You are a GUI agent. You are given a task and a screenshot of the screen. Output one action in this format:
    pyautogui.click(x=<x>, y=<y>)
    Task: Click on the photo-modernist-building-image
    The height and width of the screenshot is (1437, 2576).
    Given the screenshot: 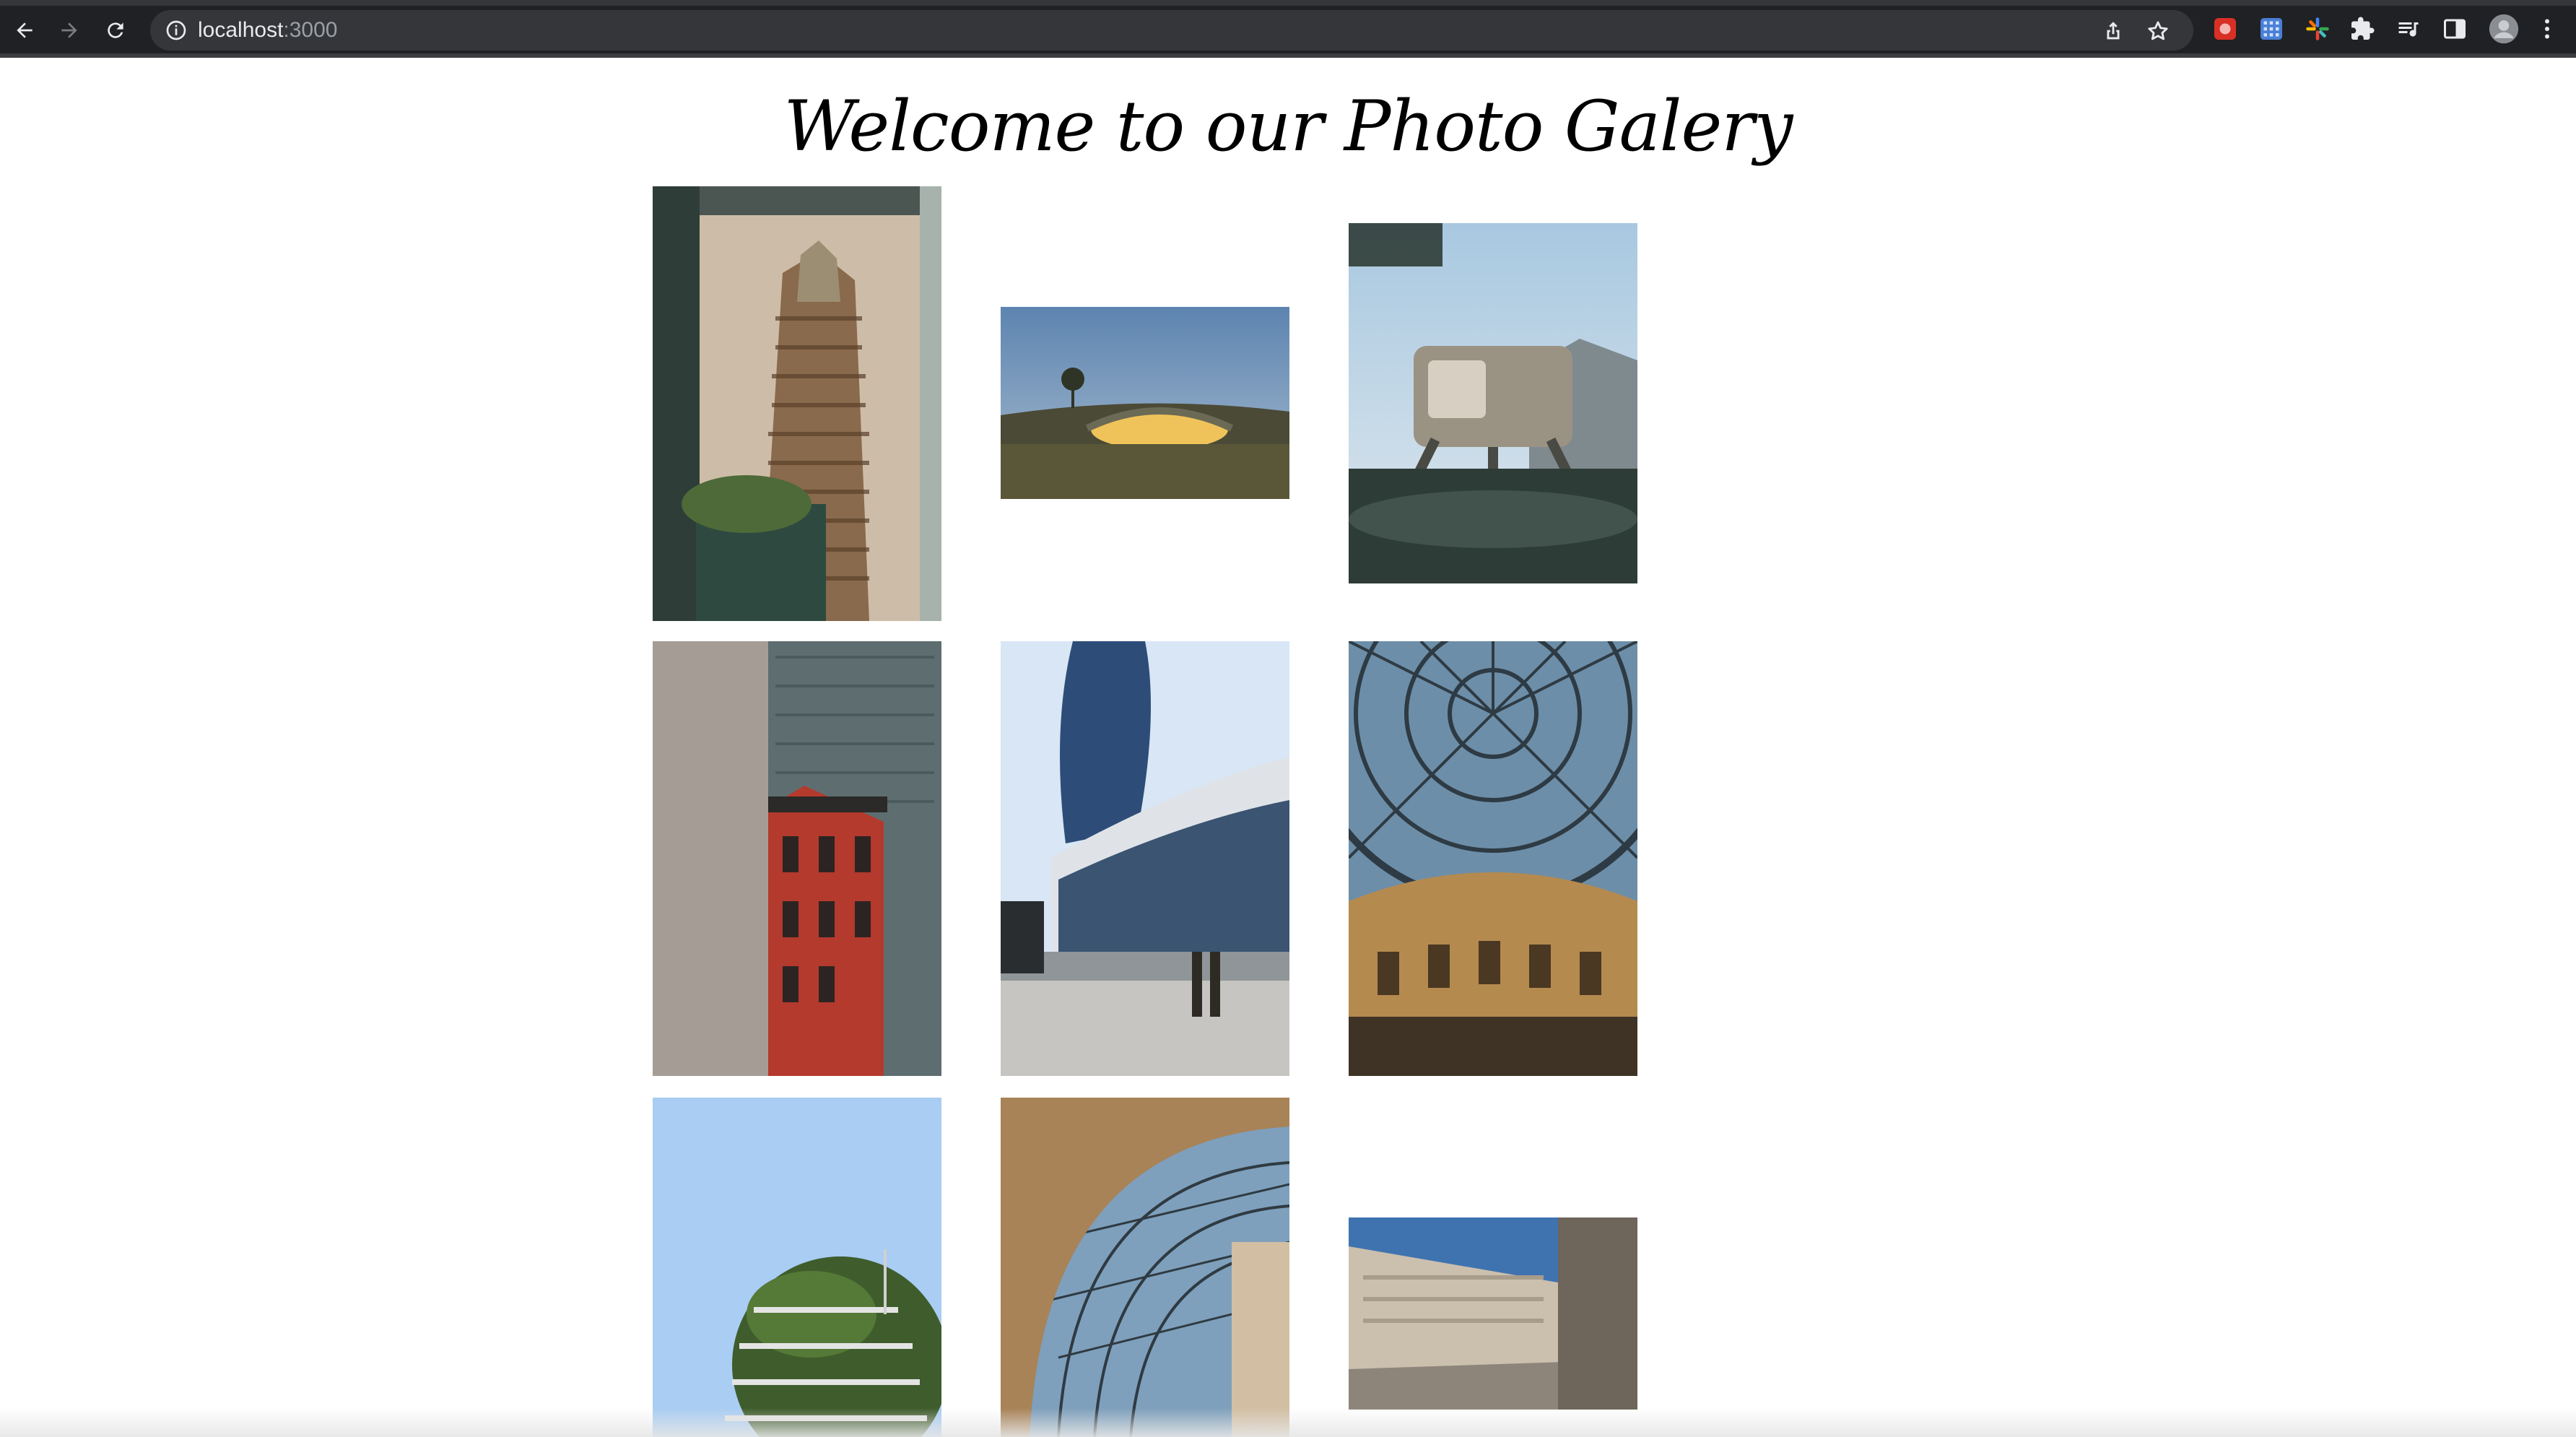 What is the action you would take?
    pyautogui.click(x=1493, y=1313)
    